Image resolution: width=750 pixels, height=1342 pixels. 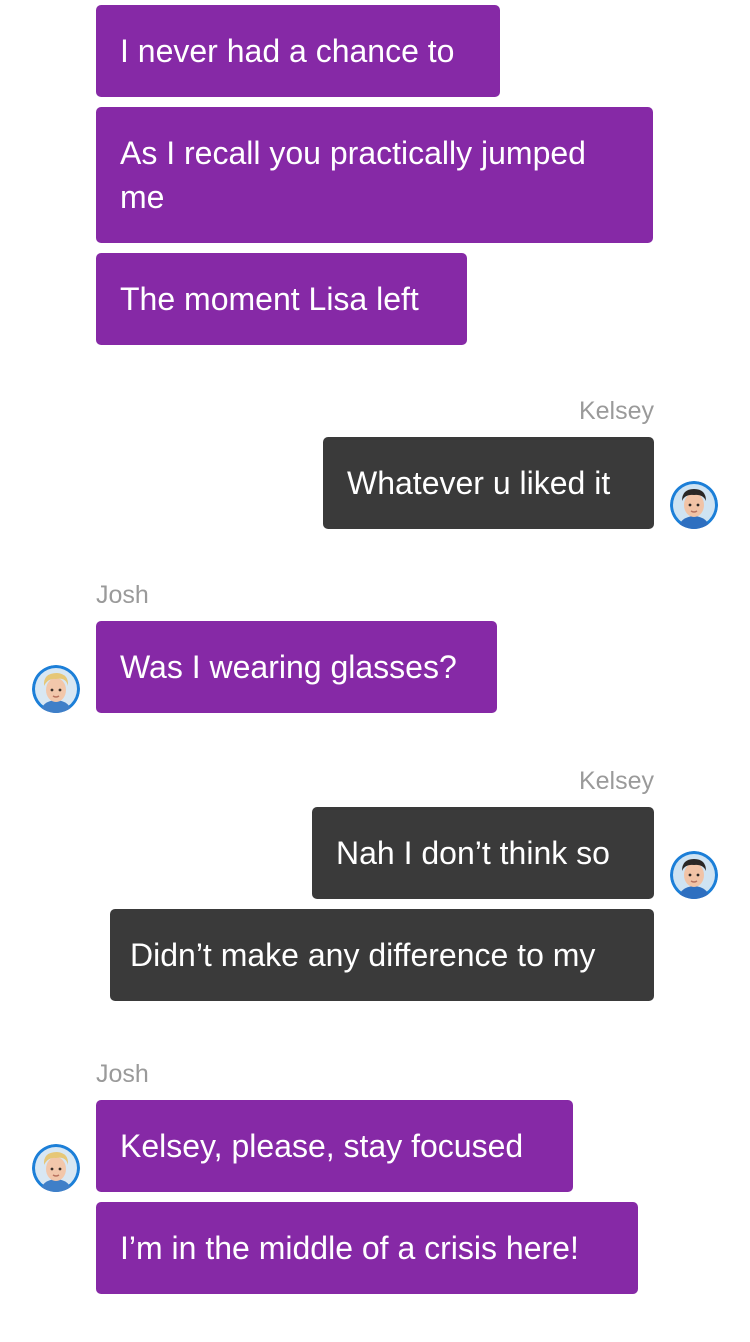 I want to click on message-bubble-incoming: As I recall you practically jumped me, so click(x=374, y=175).